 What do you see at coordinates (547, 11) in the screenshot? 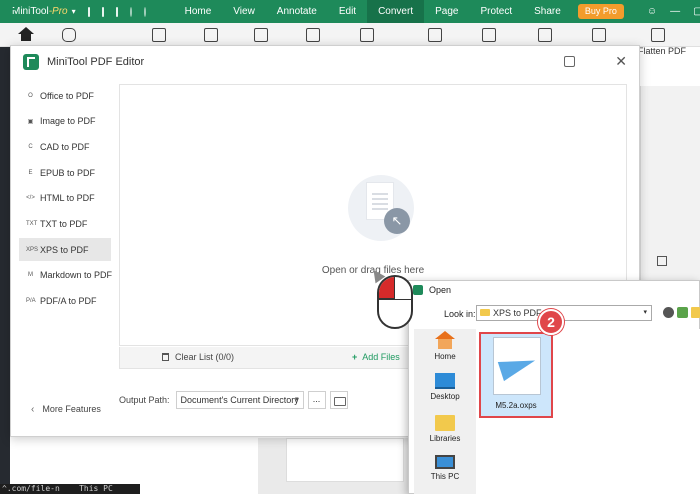
I see `menu-share: Share` at bounding box center [547, 11].